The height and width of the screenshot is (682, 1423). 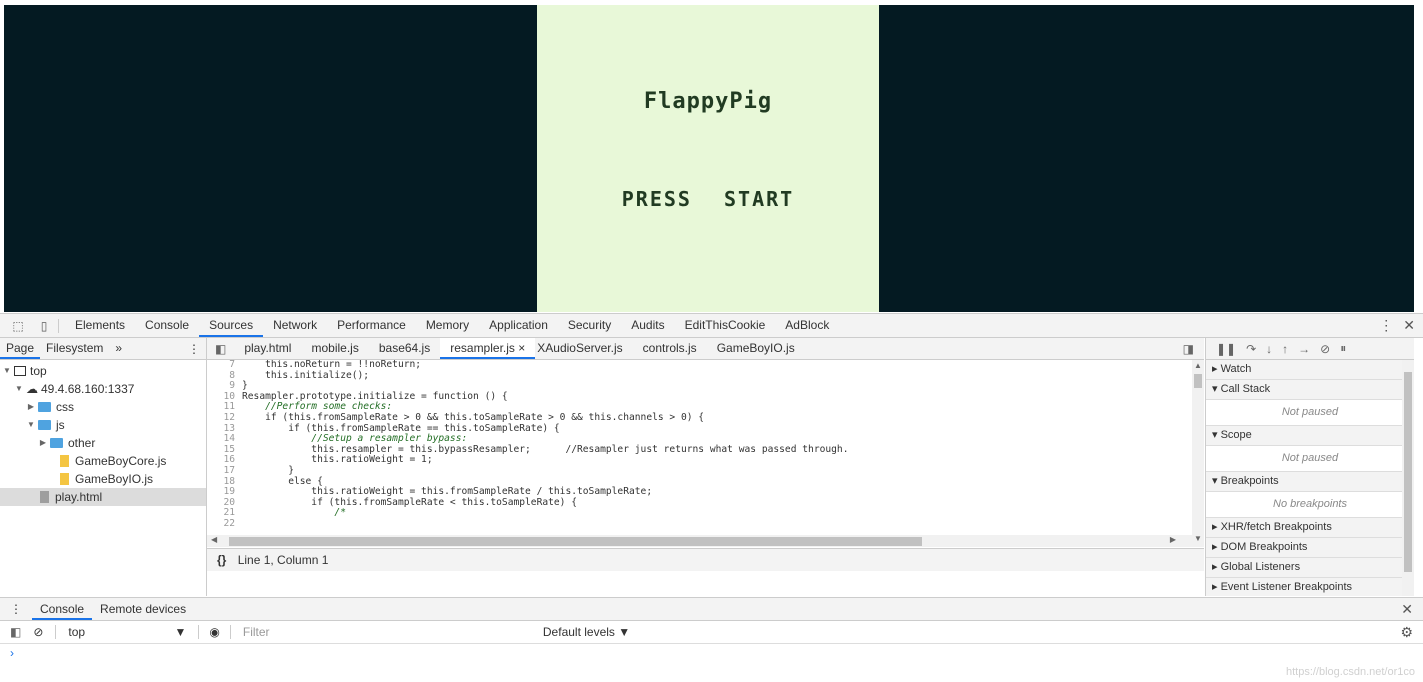 What do you see at coordinates (371, 325) in the screenshot?
I see `tab-performance: Performance` at bounding box center [371, 325].